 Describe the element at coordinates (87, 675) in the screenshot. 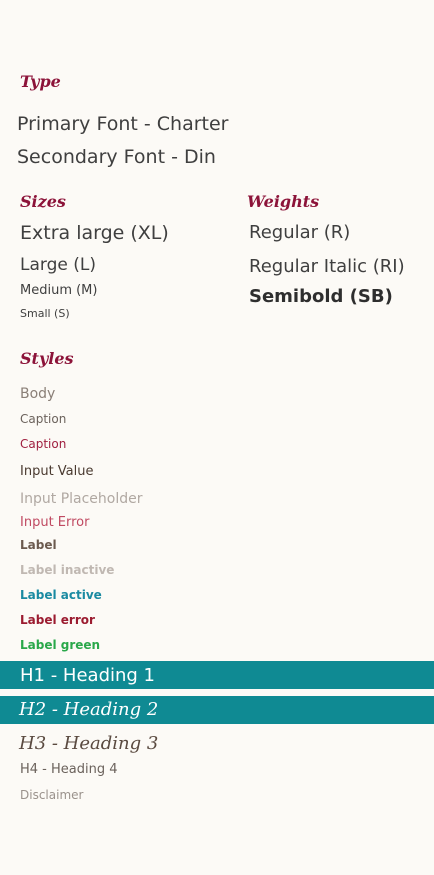

I see `style-h1: H1 - Heading 1` at that location.